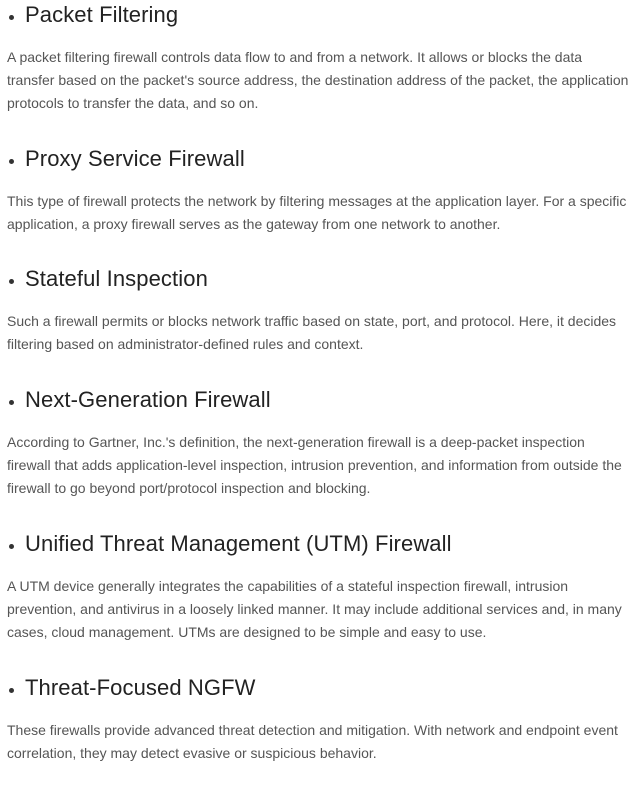  I want to click on section-heading: Packet Filtering, so click(89, 15).